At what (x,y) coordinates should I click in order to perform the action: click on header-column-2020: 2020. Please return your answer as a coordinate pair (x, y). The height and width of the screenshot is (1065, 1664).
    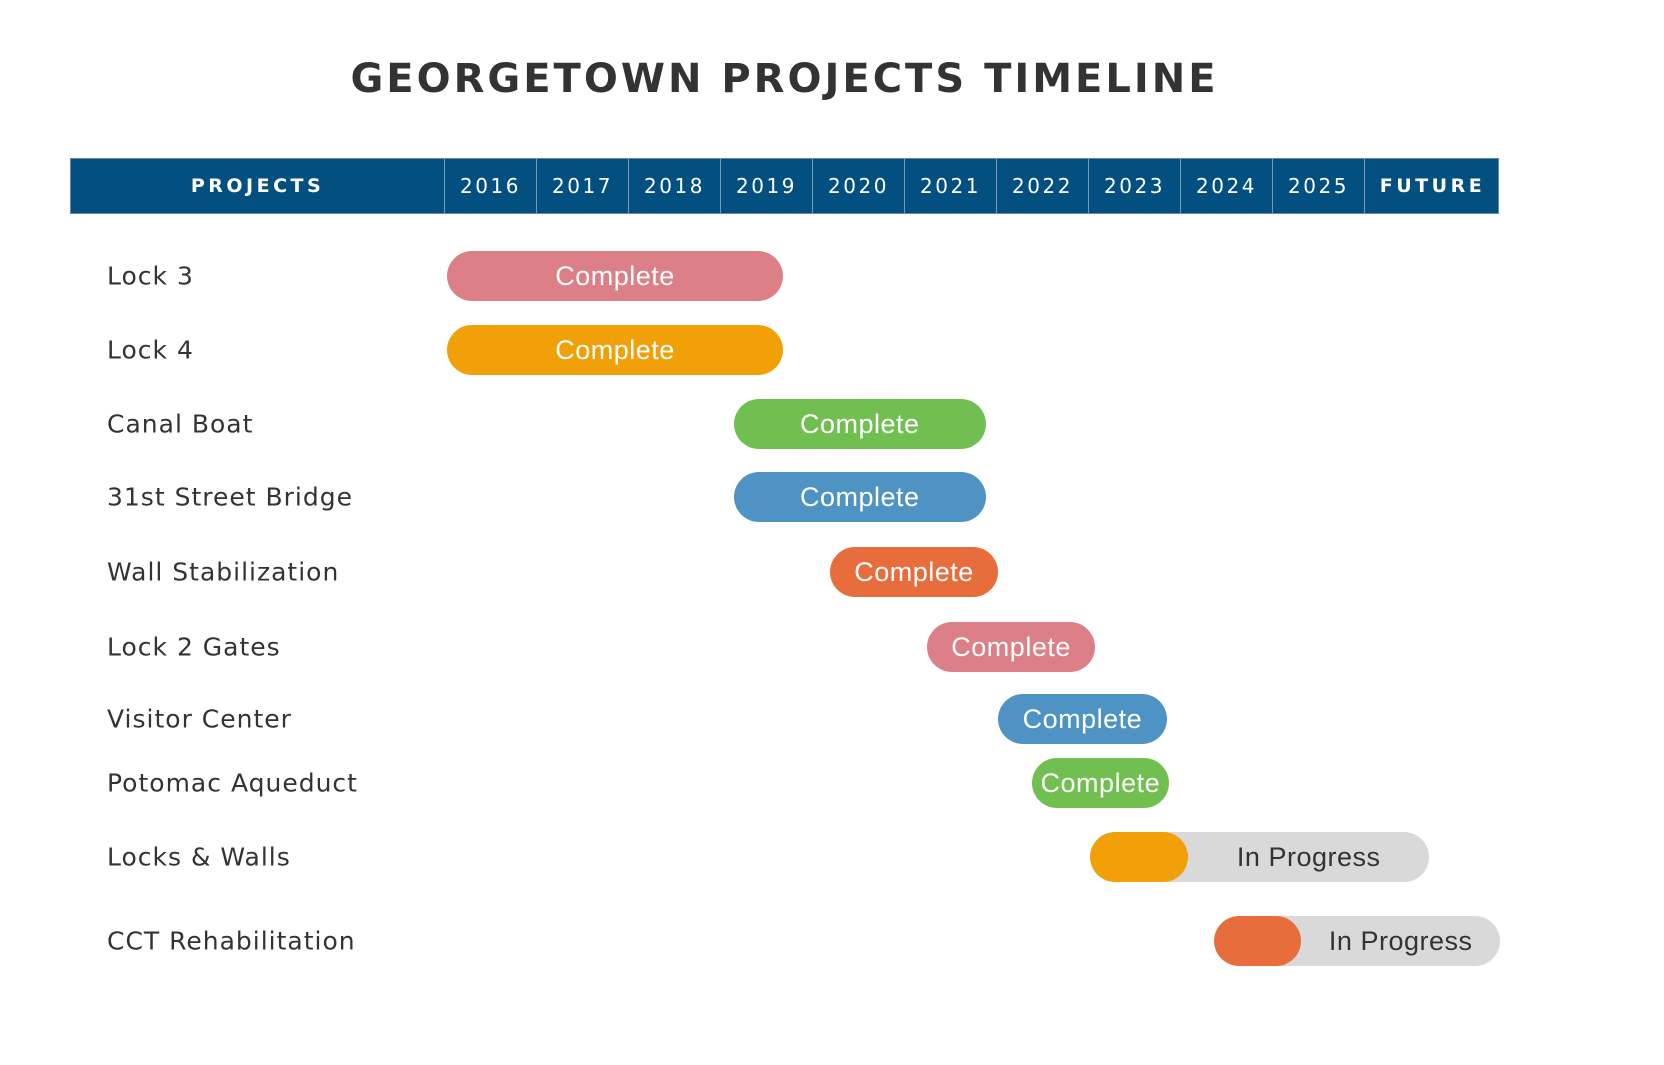
    Looking at the image, I should click on (858, 186).